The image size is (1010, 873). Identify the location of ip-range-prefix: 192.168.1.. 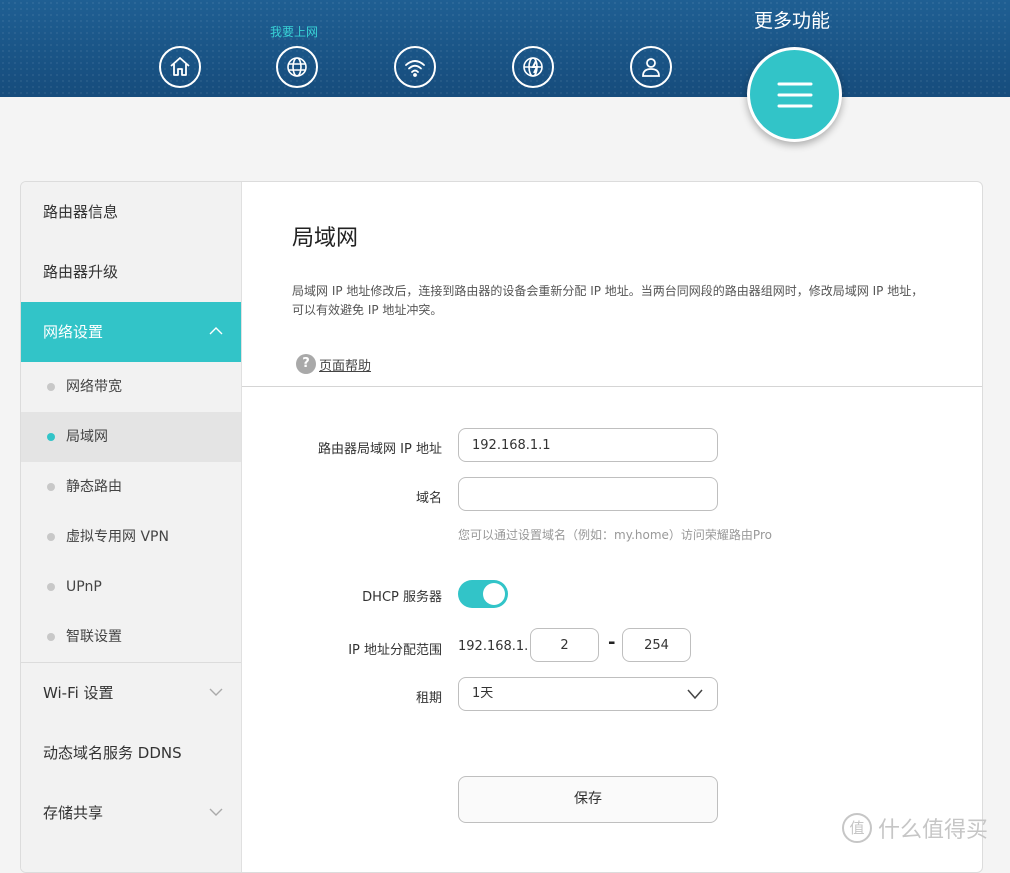
(493, 646).